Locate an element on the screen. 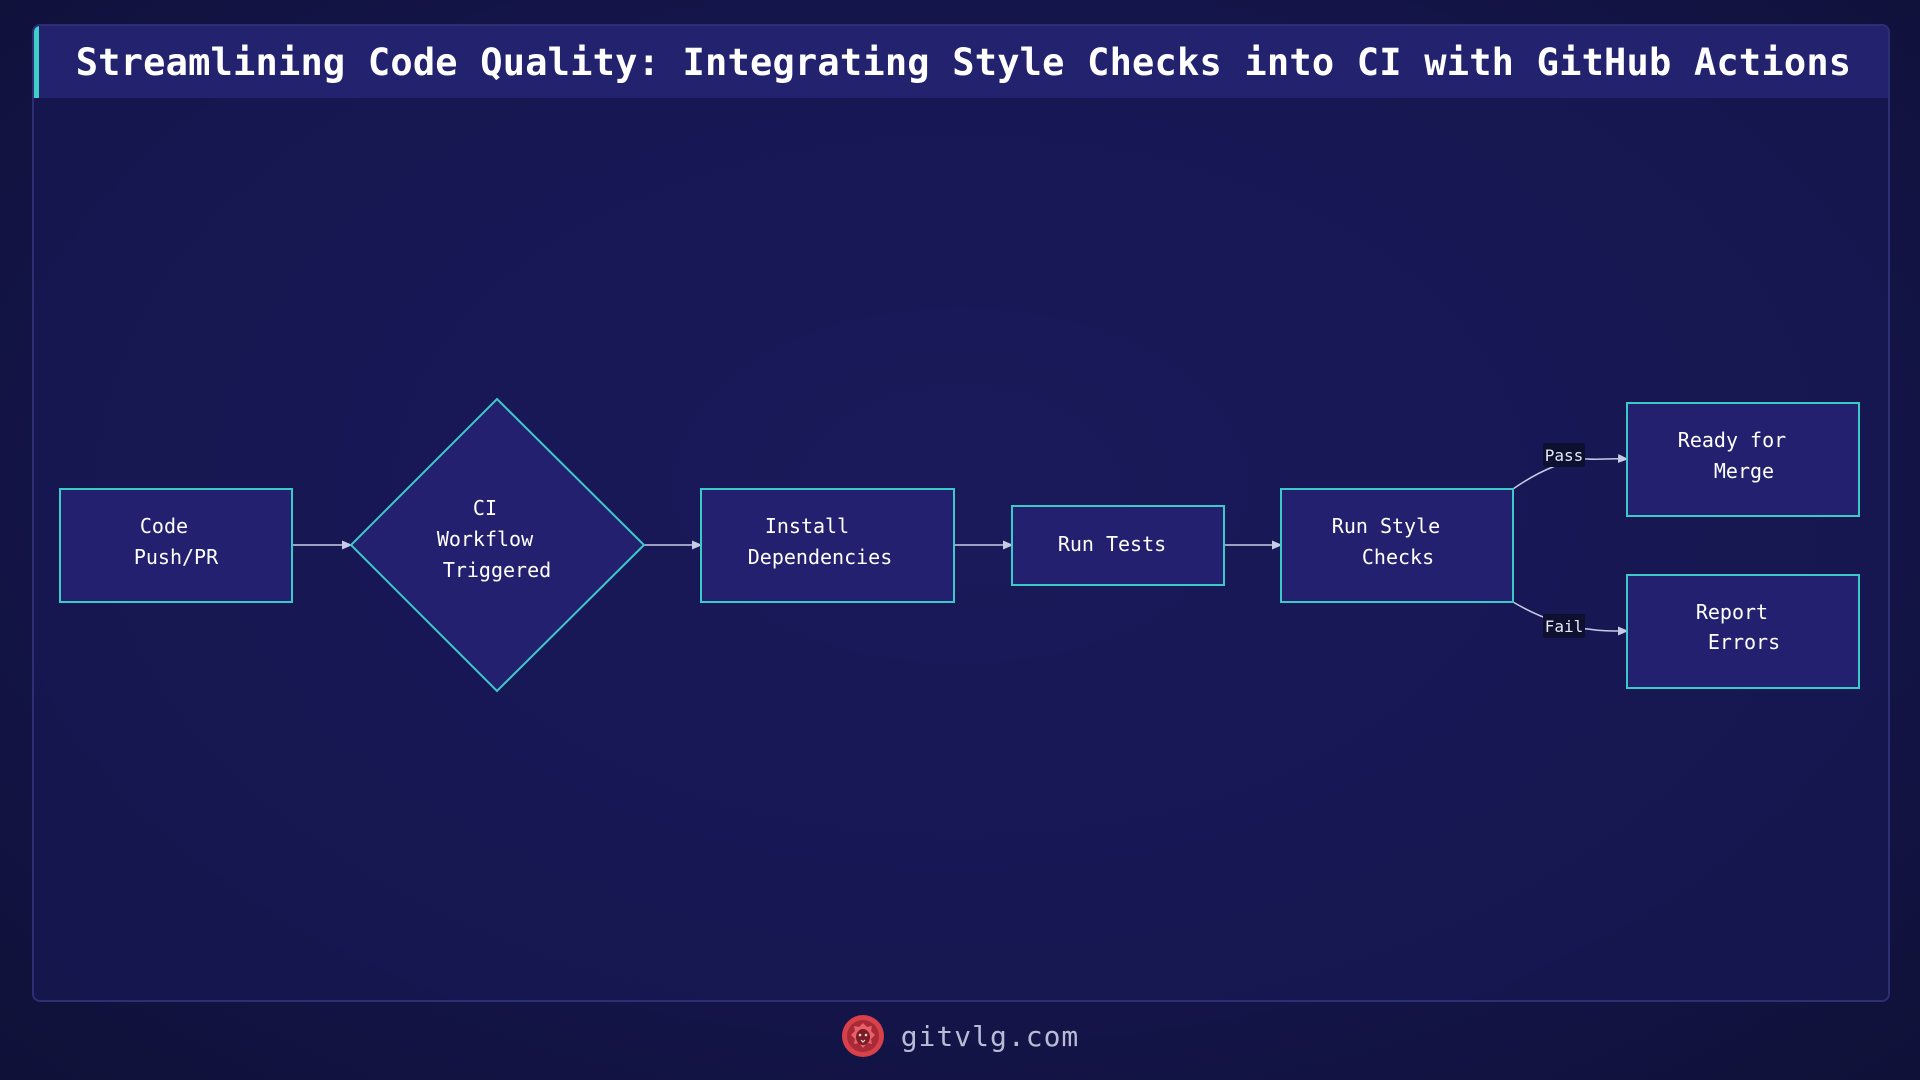 This screenshot has height=1080, width=1920. node-code-push-line-2: Push/PR is located at coordinates (176, 557).